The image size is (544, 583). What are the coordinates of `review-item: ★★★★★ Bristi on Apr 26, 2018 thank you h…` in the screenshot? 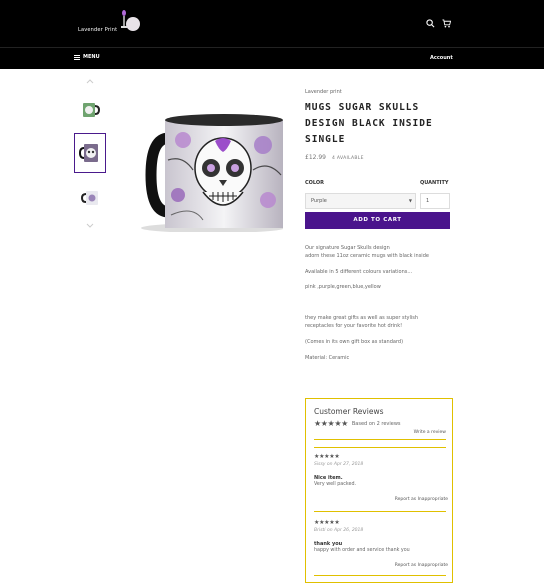 It's located at (381, 543).